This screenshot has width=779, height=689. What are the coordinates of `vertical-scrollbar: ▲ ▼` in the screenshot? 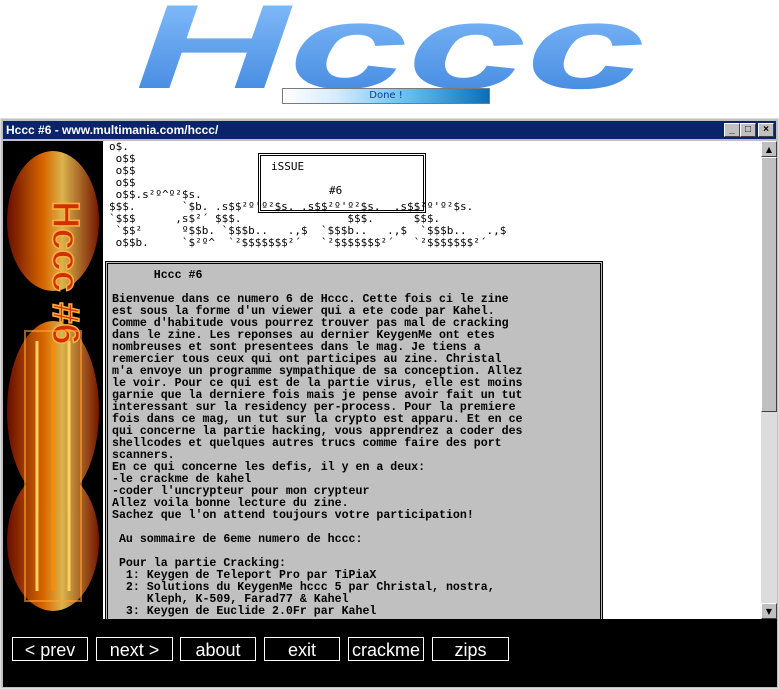 It's located at (769, 380).